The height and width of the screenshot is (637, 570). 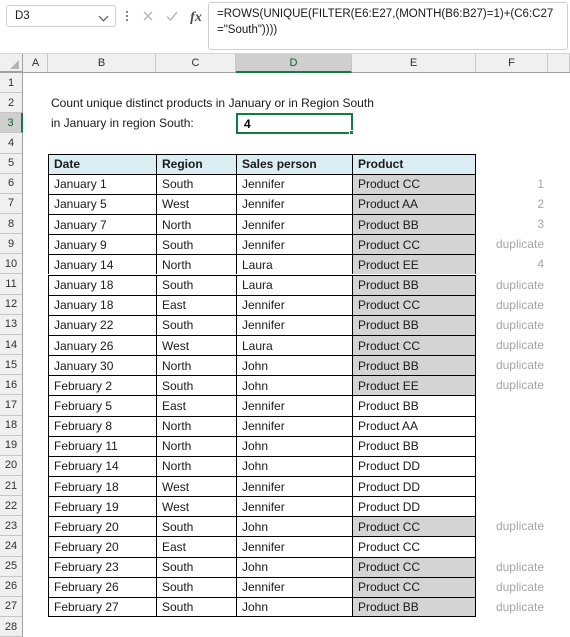 I want to click on column-header-f: F, so click(x=512, y=63).